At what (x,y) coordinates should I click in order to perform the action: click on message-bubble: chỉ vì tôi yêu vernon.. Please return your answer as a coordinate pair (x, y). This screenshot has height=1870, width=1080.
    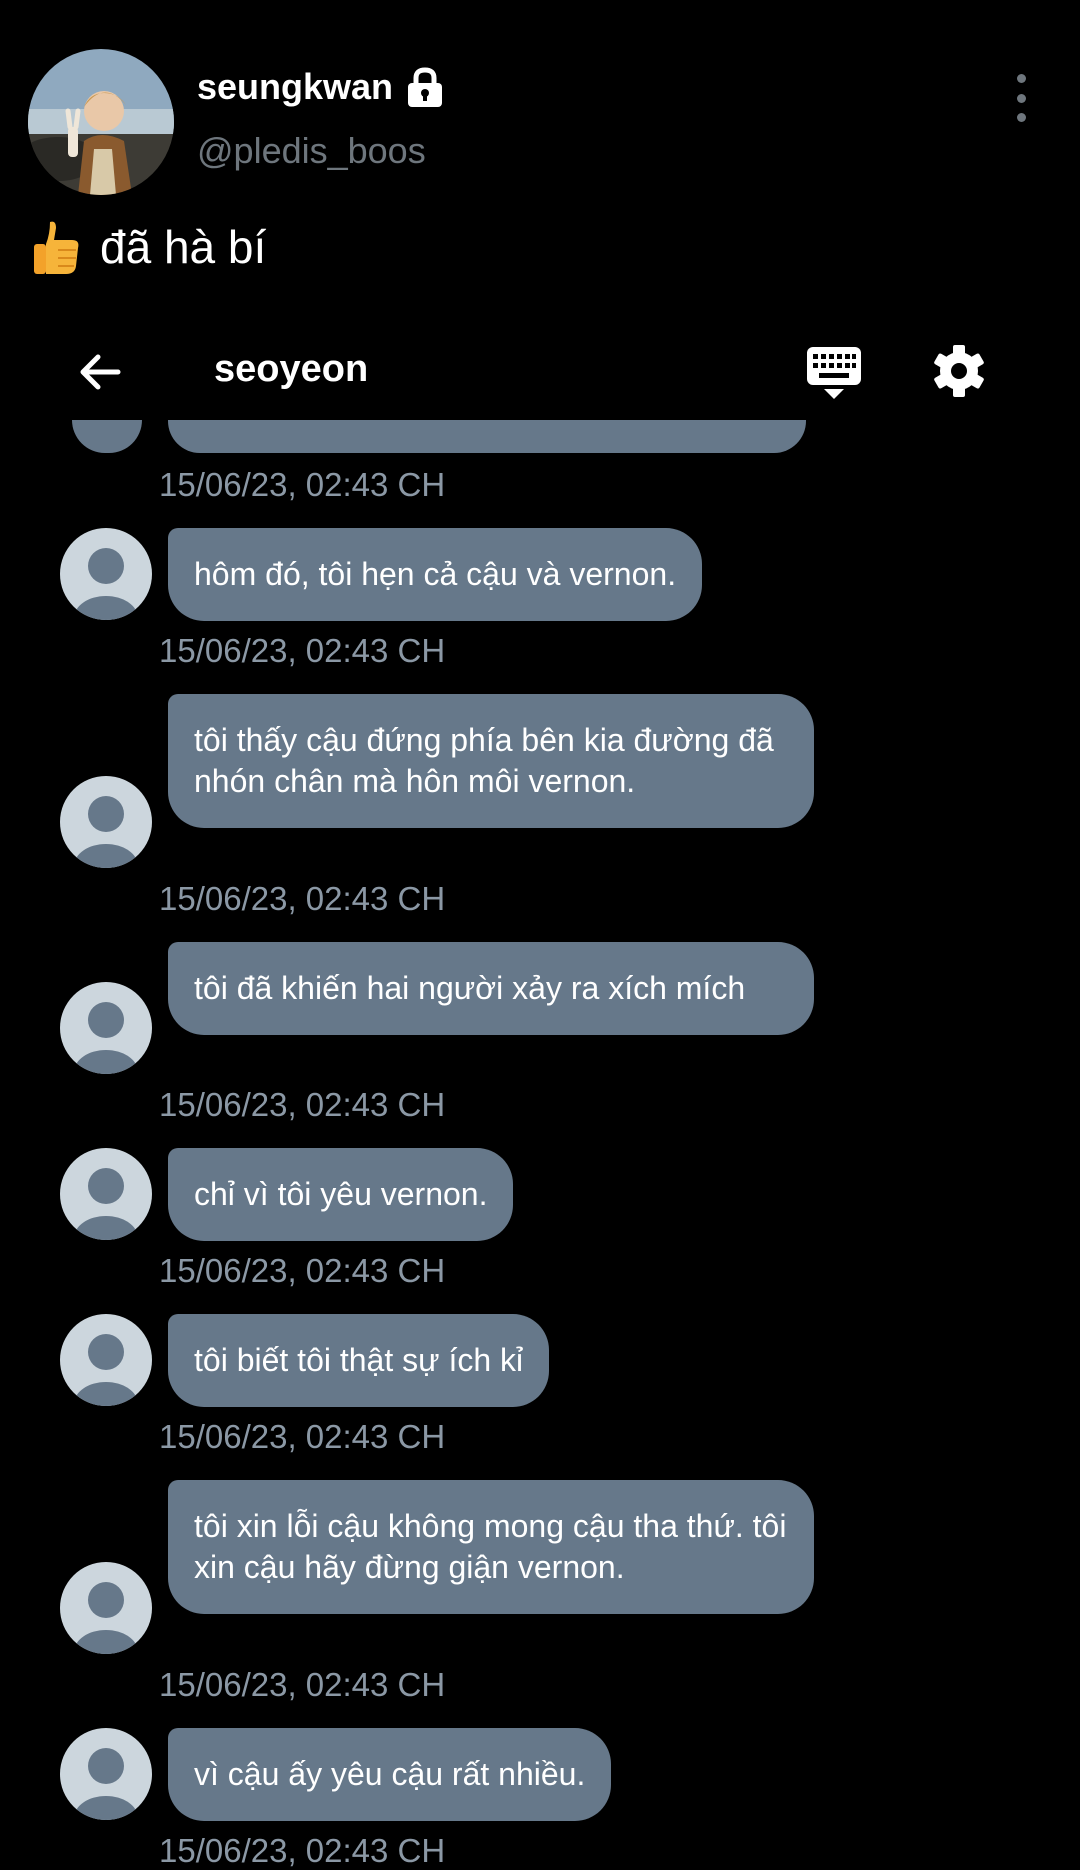
    Looking at the image, I should click on (341, 1194).